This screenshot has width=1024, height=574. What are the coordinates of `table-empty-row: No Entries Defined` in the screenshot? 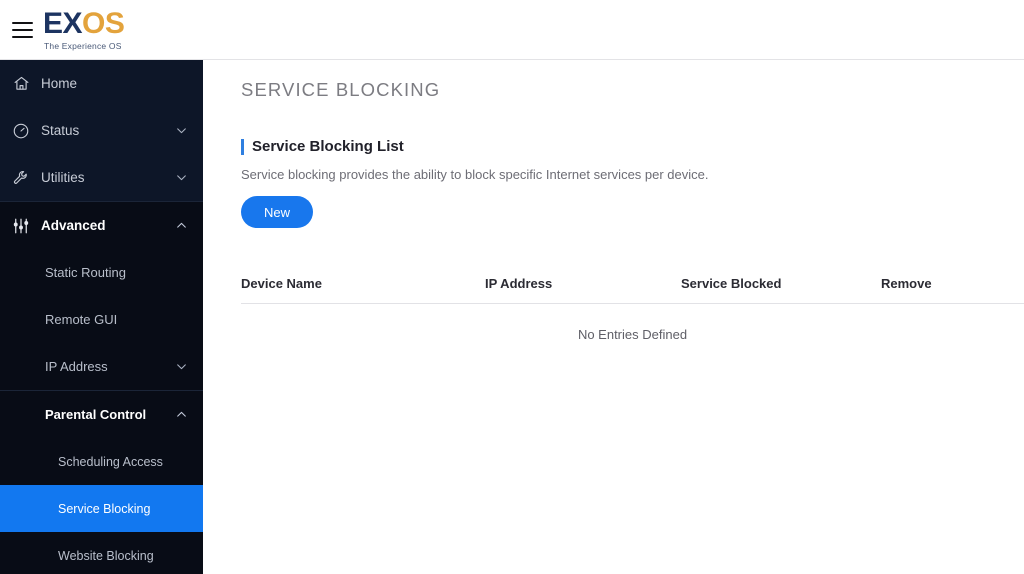 It's located at (632, 323).